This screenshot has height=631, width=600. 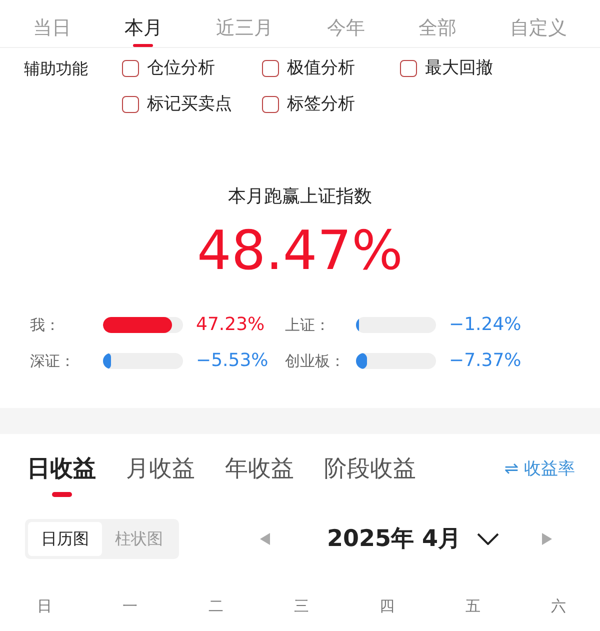 What do you see at coordinates (301, 606) in the screenshot?
I see `weekday-label: 三` at bounding box center [301, 606].